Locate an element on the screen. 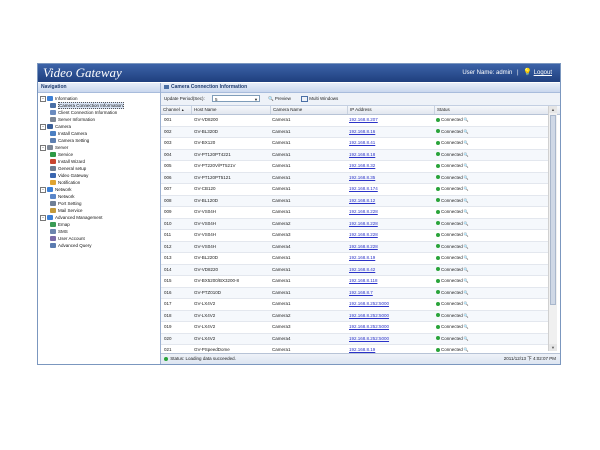 Image resolution: width=600 pixels, height=450 pixels. ip-address-link: 192.168.8.118 is located at coordinates (391, 281).